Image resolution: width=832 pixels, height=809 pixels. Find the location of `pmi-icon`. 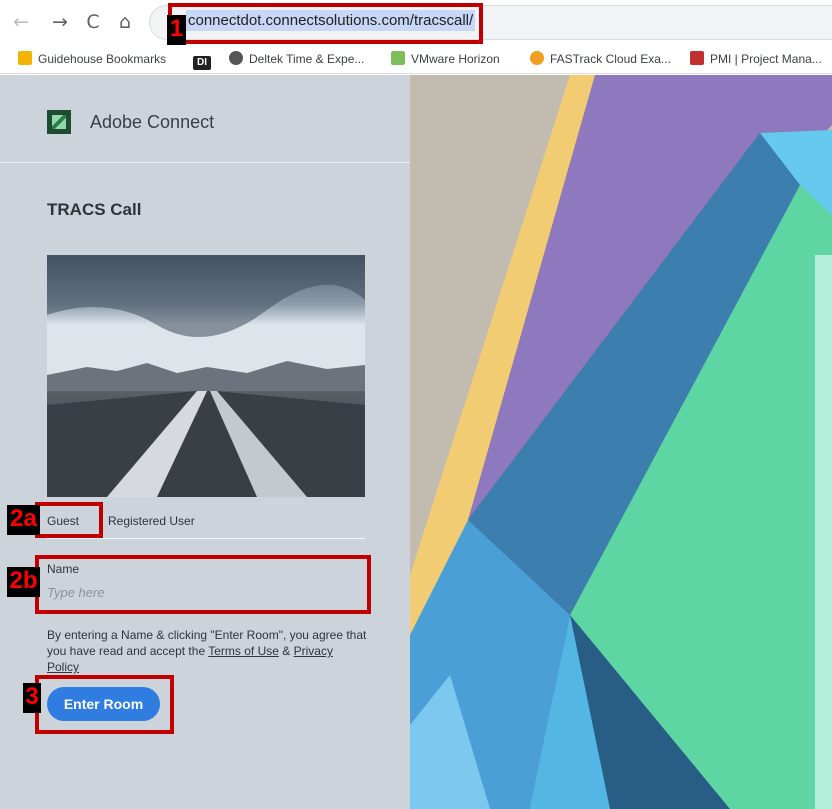

pmi-icon is located at coordinates (697, 58).